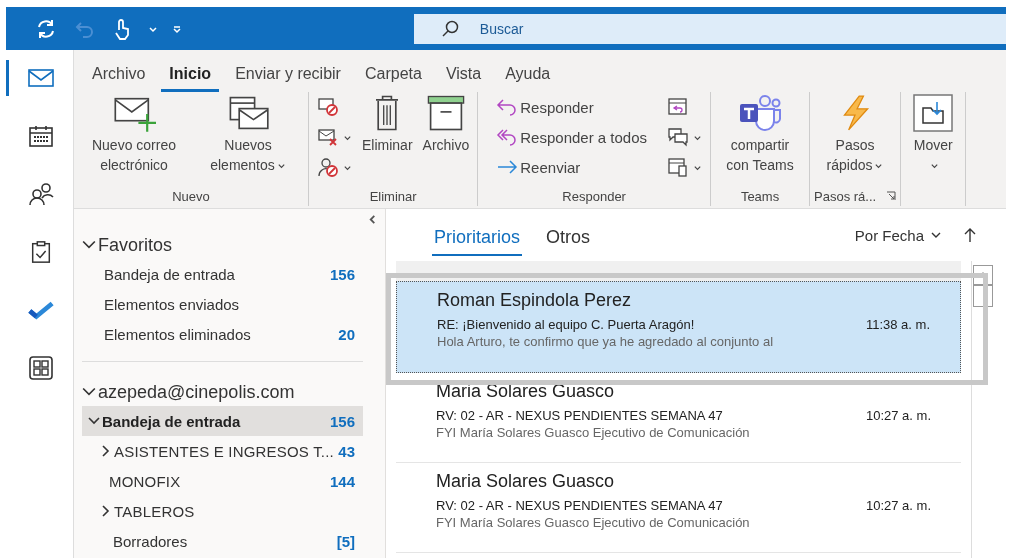  I want to click on group-label: Nuevo, so click(191, 196).